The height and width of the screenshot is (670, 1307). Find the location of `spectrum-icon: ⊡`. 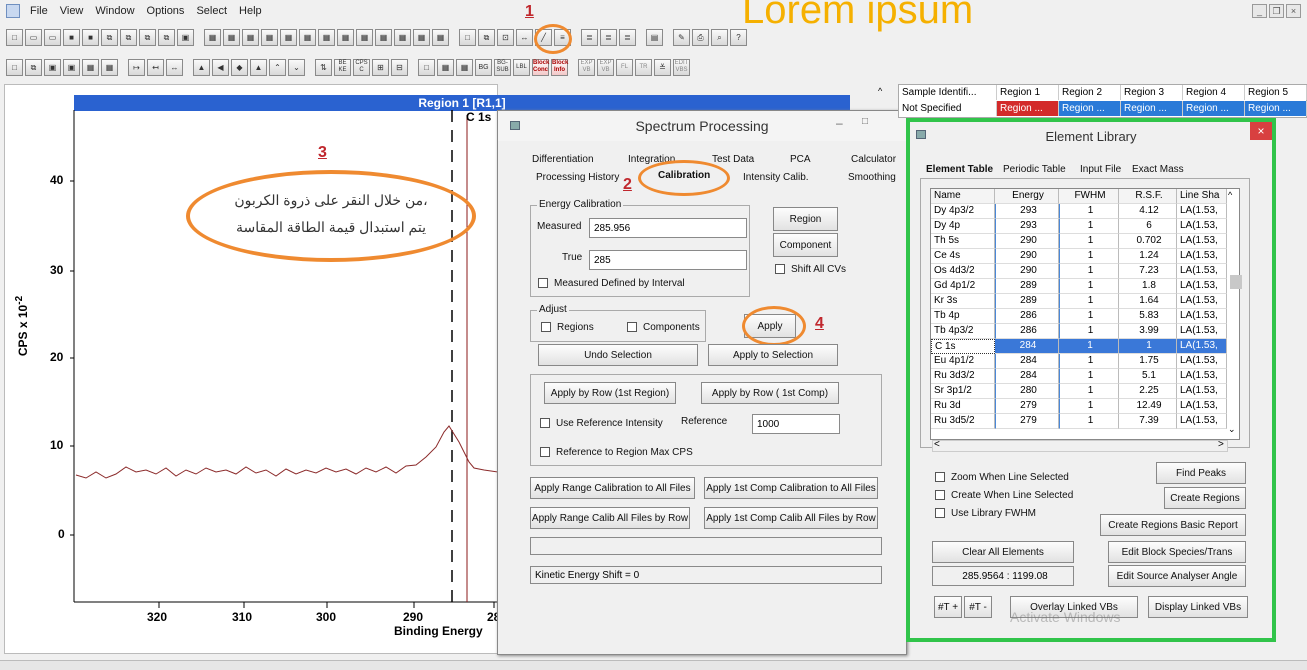

spectrum-icon: ⊡ is located at coordinates (505, 37).